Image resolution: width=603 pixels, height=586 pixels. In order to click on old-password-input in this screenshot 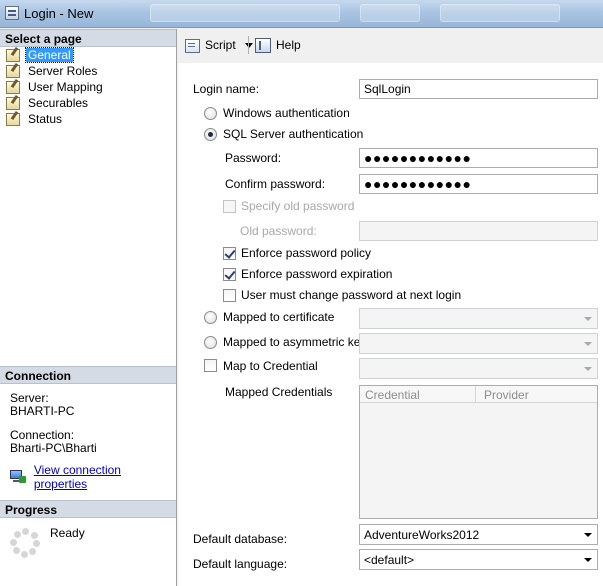, I will do `click(478, 231)`.